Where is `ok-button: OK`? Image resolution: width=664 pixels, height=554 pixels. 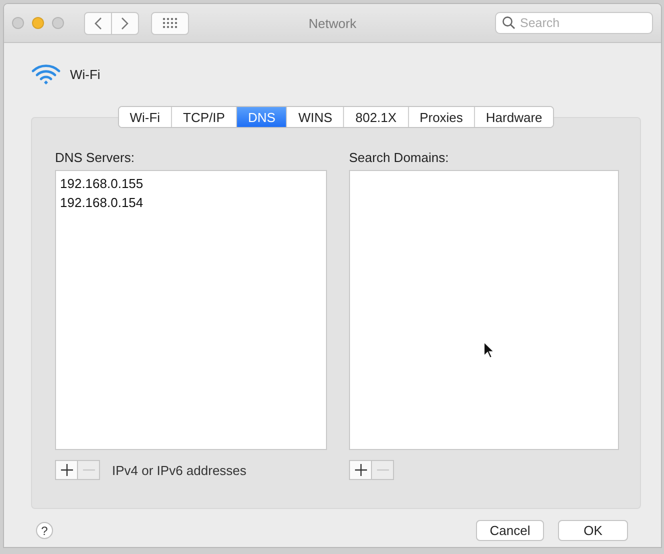 ok-button: OK is located at coordinates (593, 530).